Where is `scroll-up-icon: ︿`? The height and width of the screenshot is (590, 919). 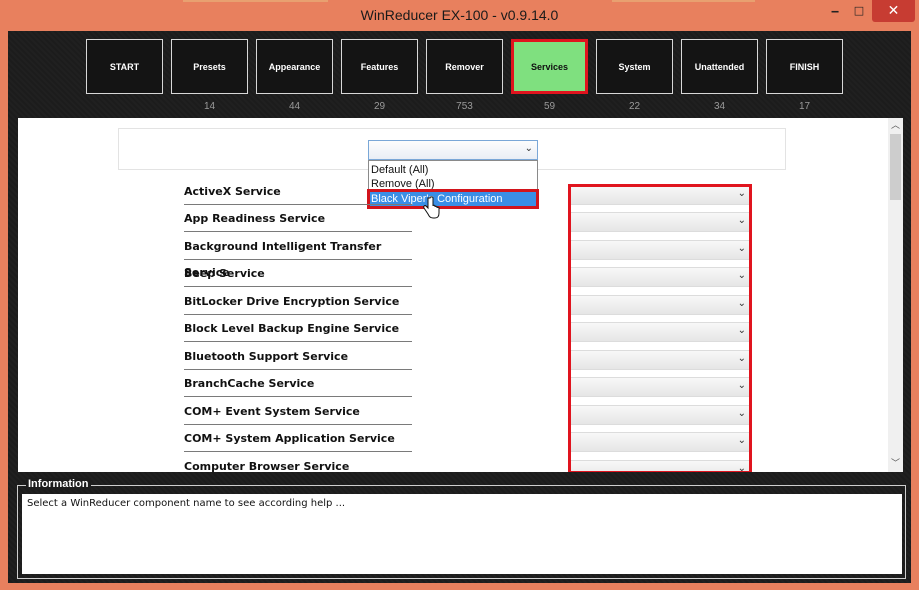
scroll-up-icon: ︿ is located at coordinates (895, 126).